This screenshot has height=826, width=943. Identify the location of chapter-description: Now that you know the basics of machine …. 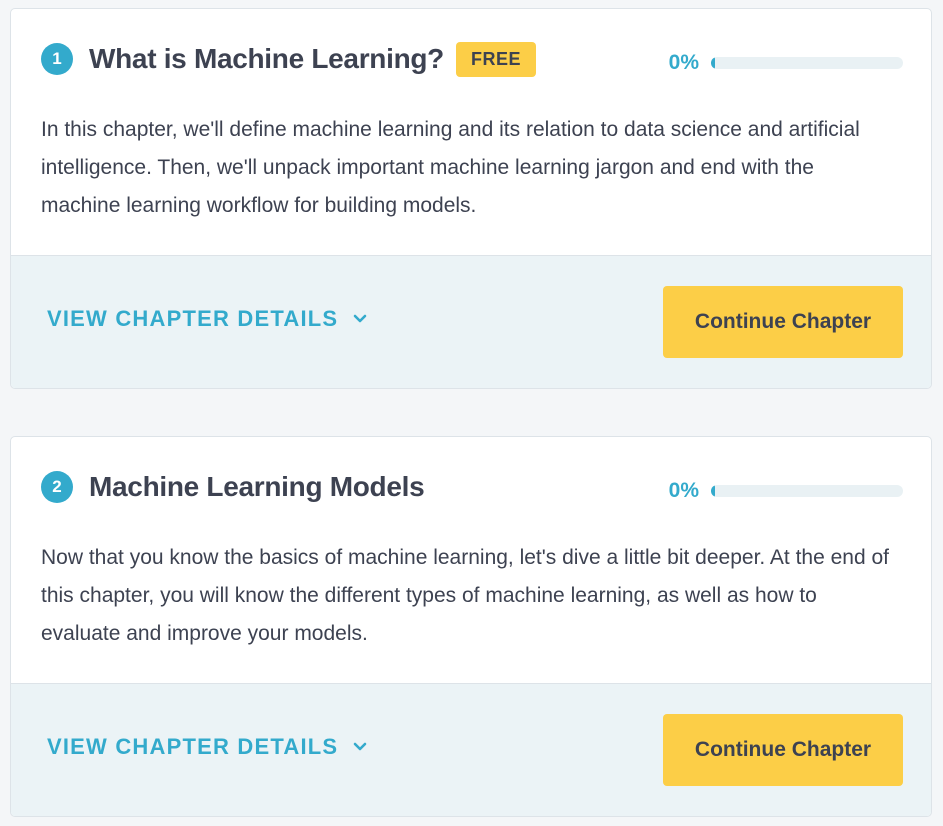
(465, 595).